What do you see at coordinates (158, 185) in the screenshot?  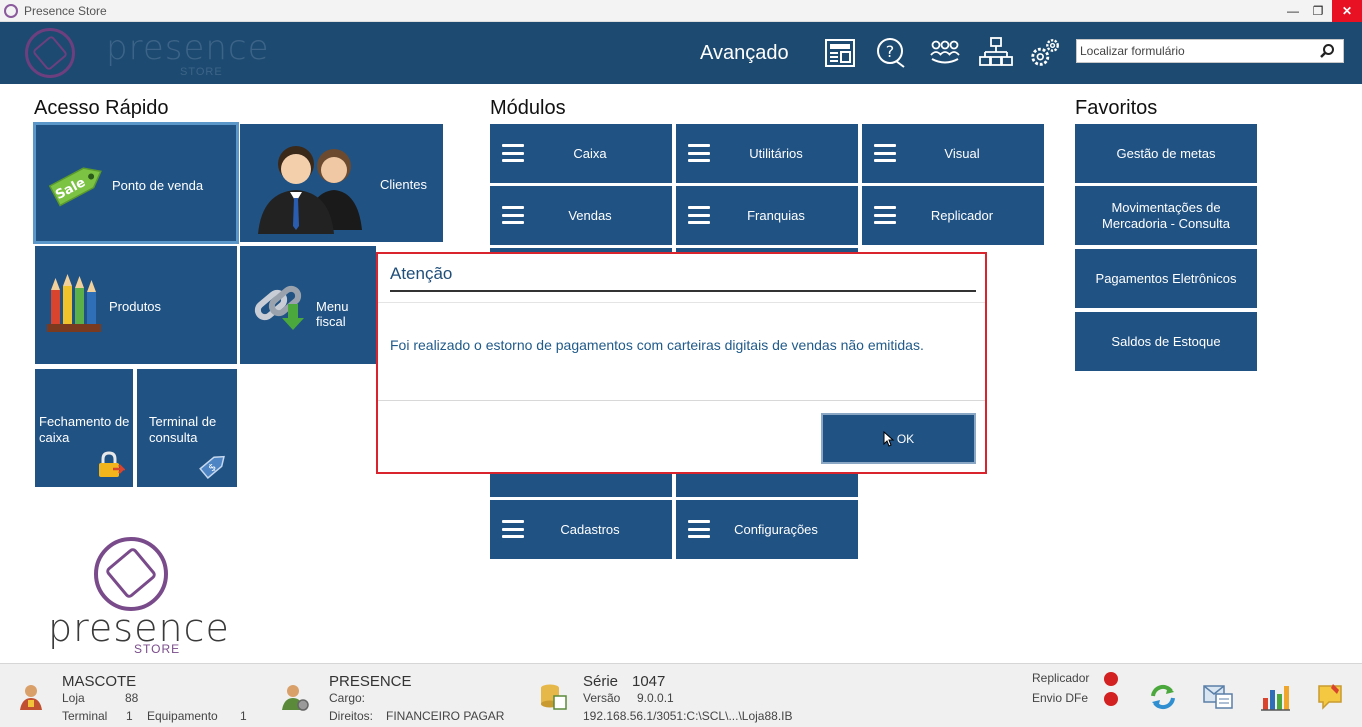 I see `tile-label: Ponto de venda` at bounding box center [158, 185].